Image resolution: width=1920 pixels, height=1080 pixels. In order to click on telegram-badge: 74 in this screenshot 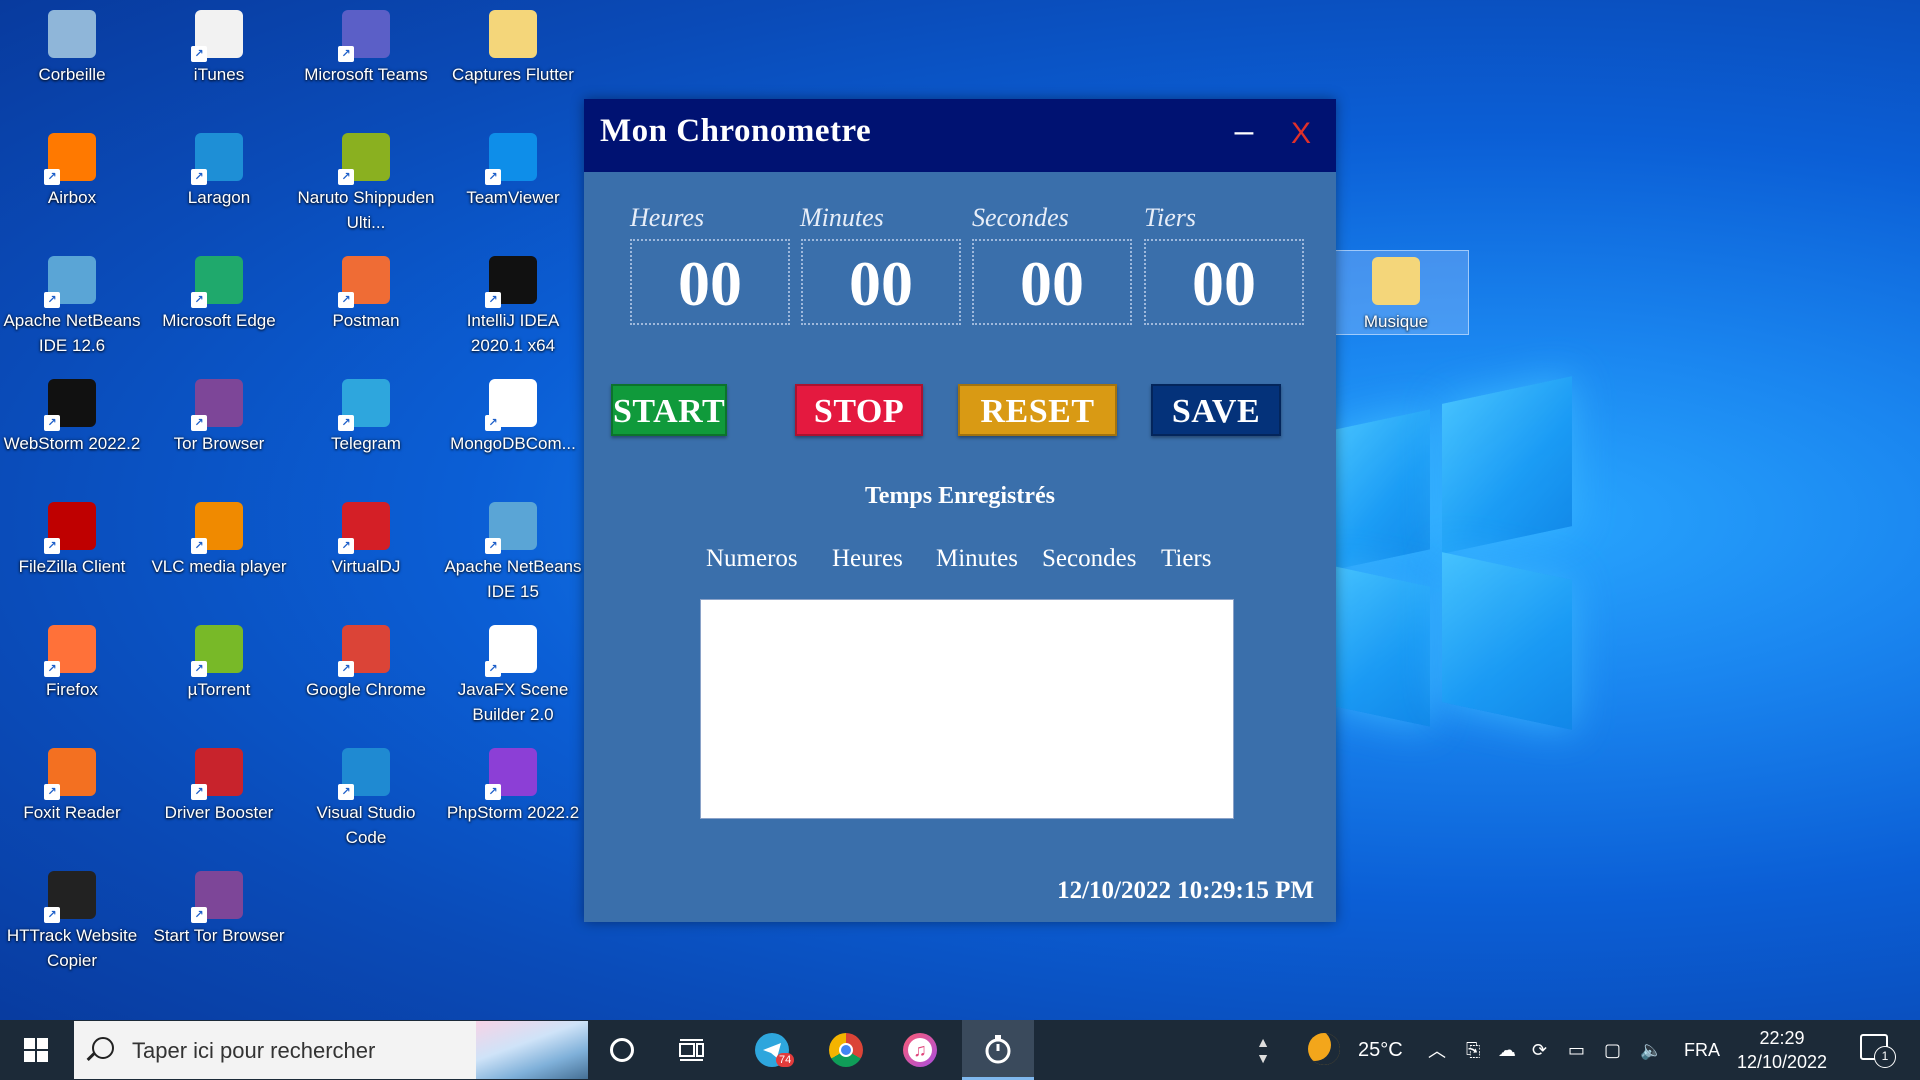, I will do `click(785, 1060)`.